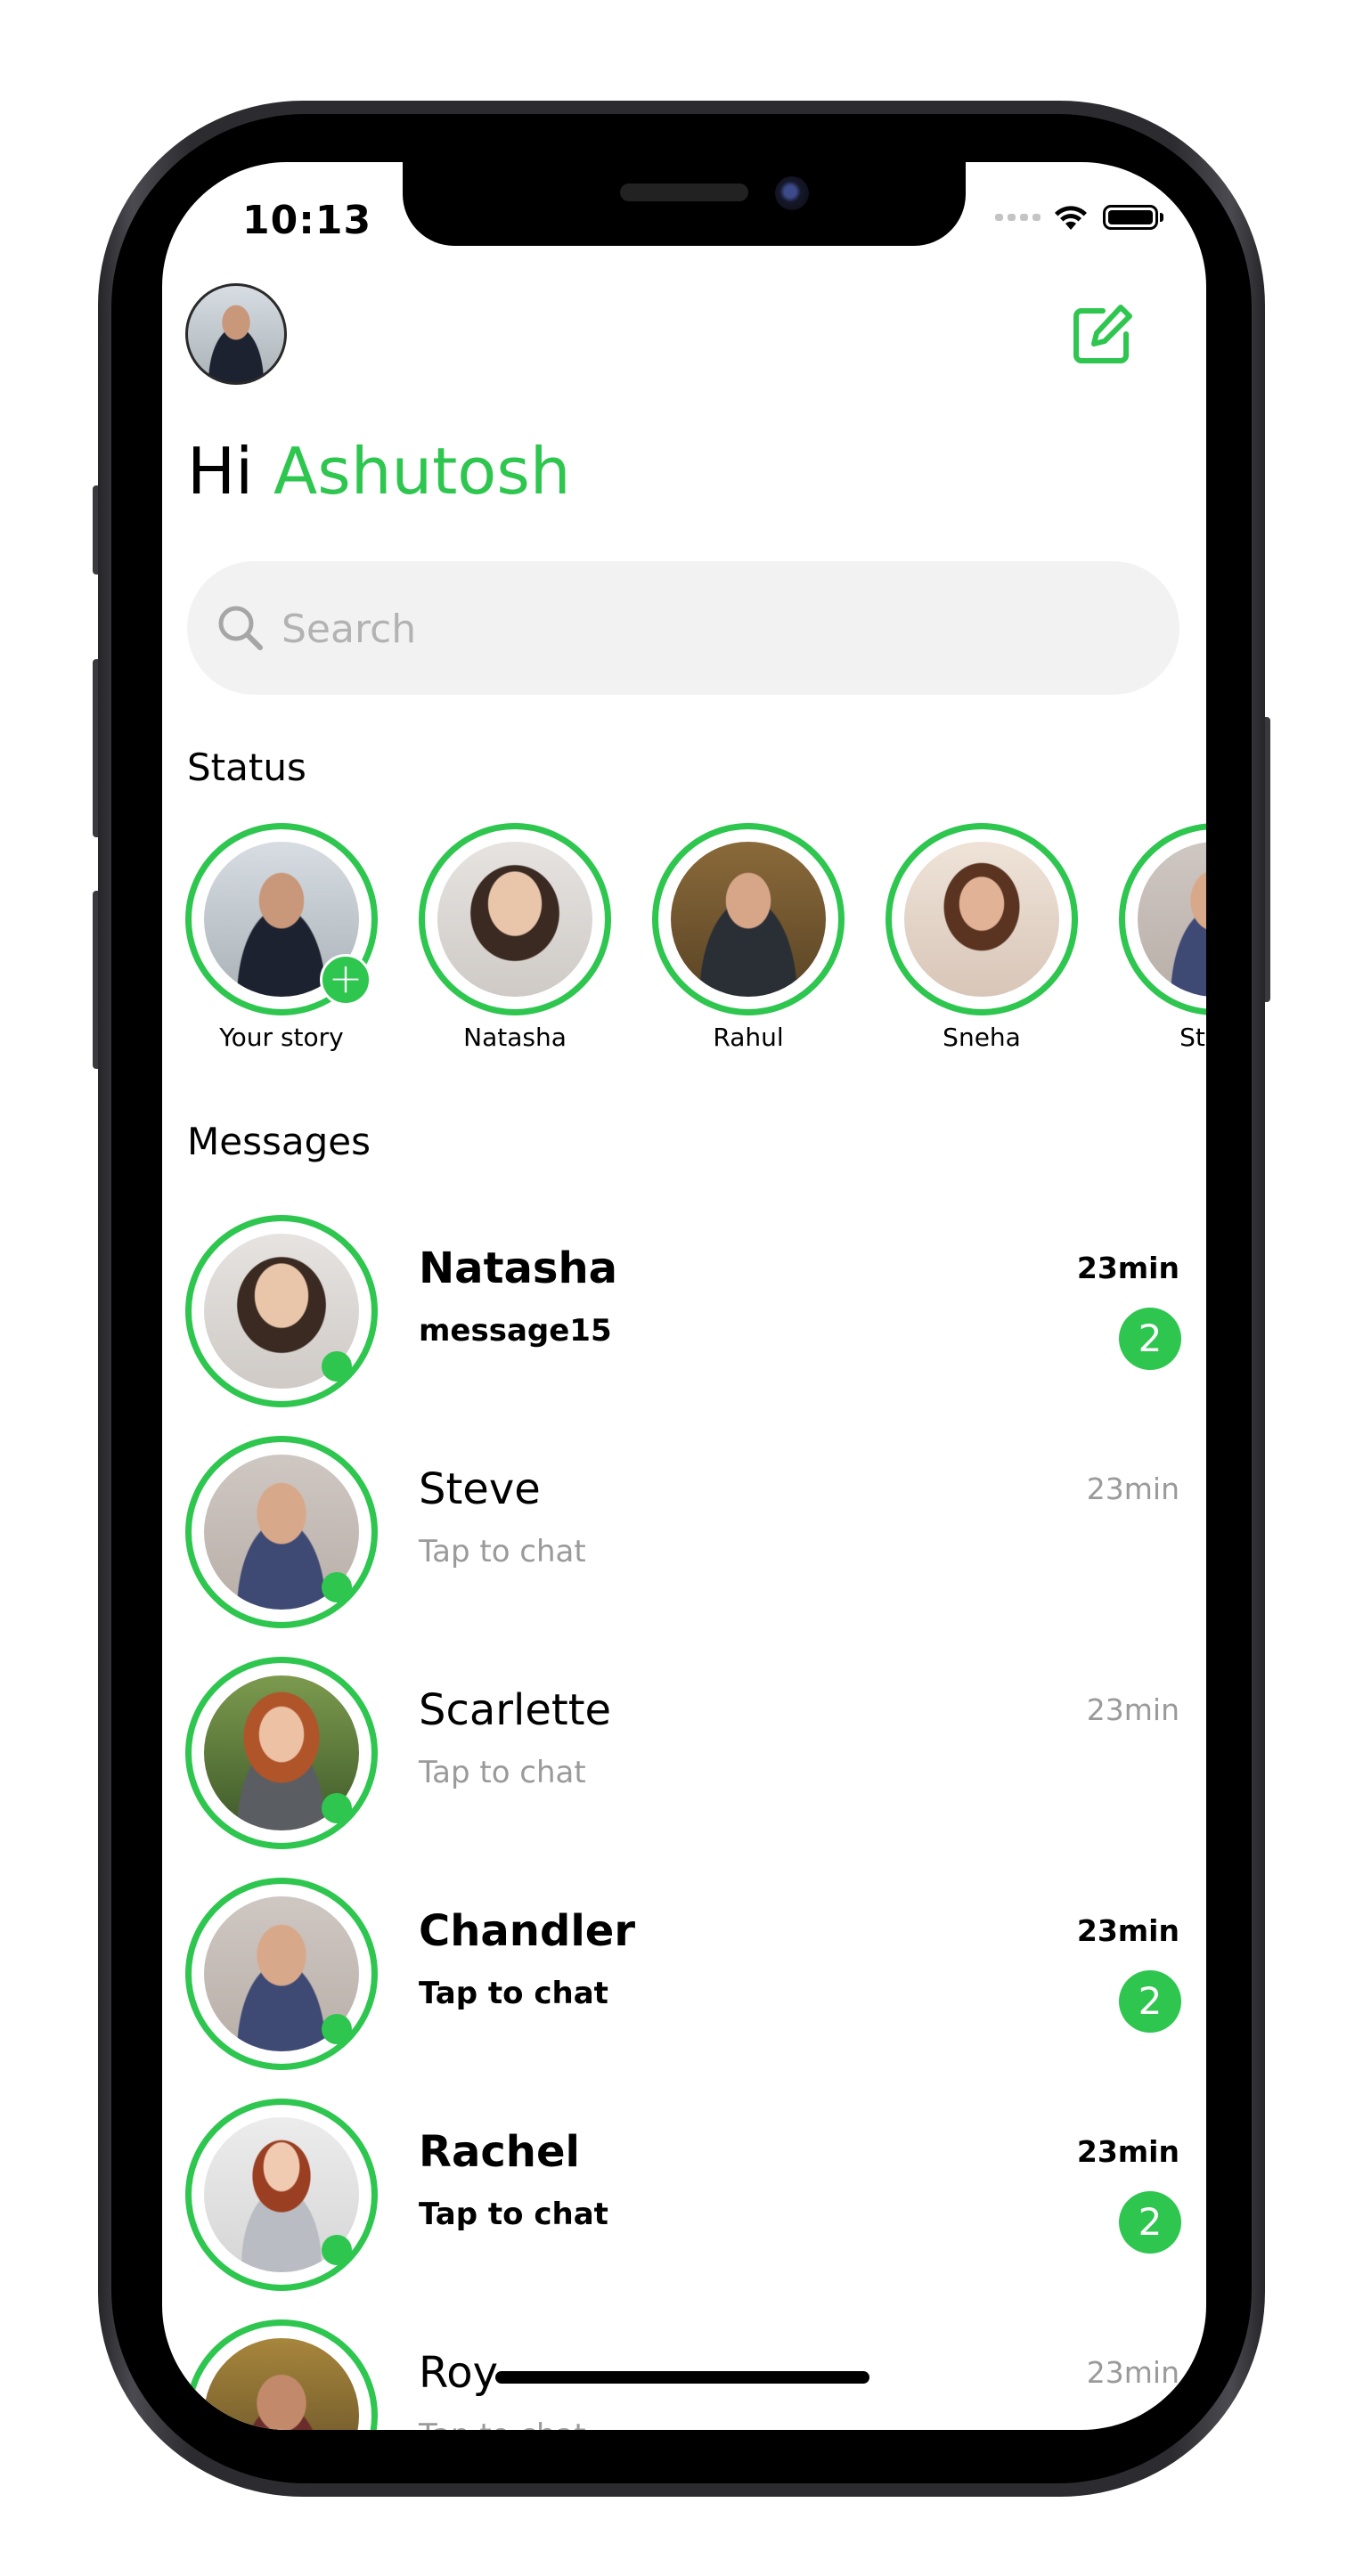 The image size is (1363, 2576). I want to click on story-label: Sneha, so click(982, 1038).